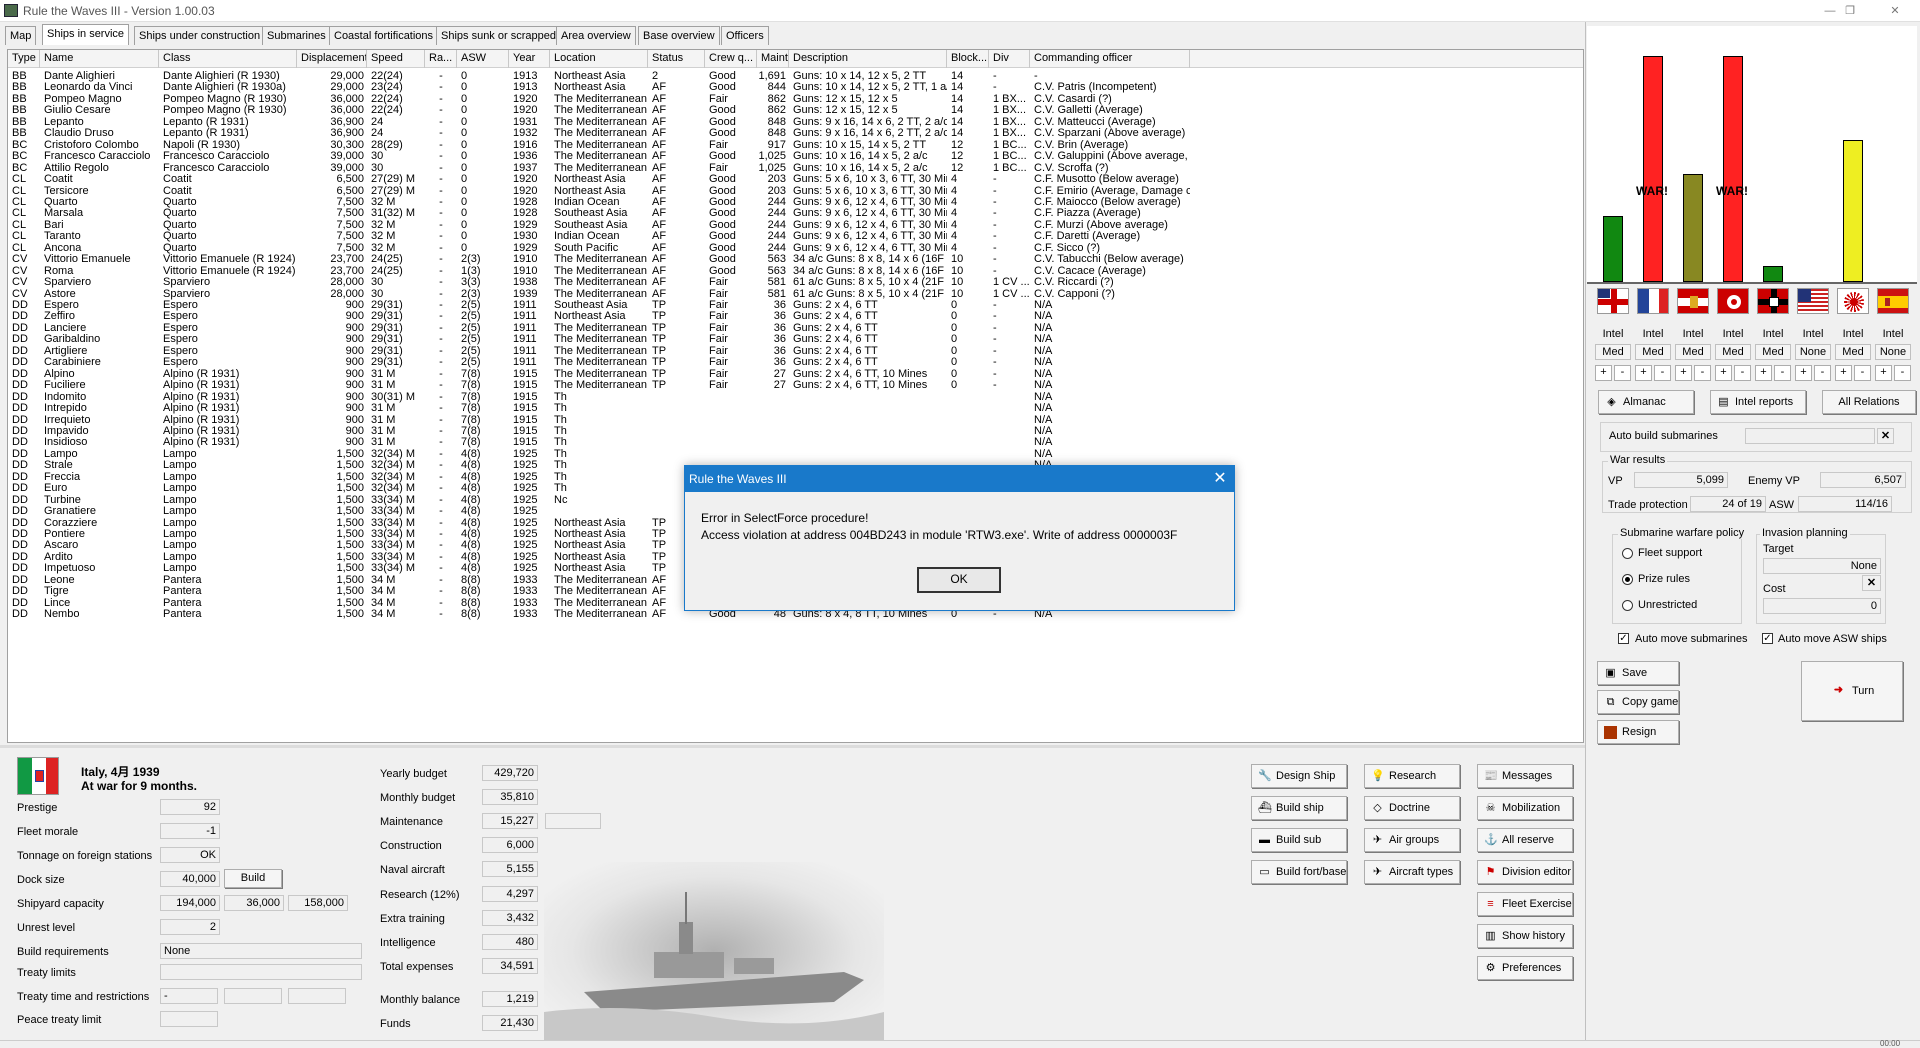 Image resolution: width=1920 pixels, height=1048 pixels. I want to click on intel-minus-germany: -, so click(1782, 373).